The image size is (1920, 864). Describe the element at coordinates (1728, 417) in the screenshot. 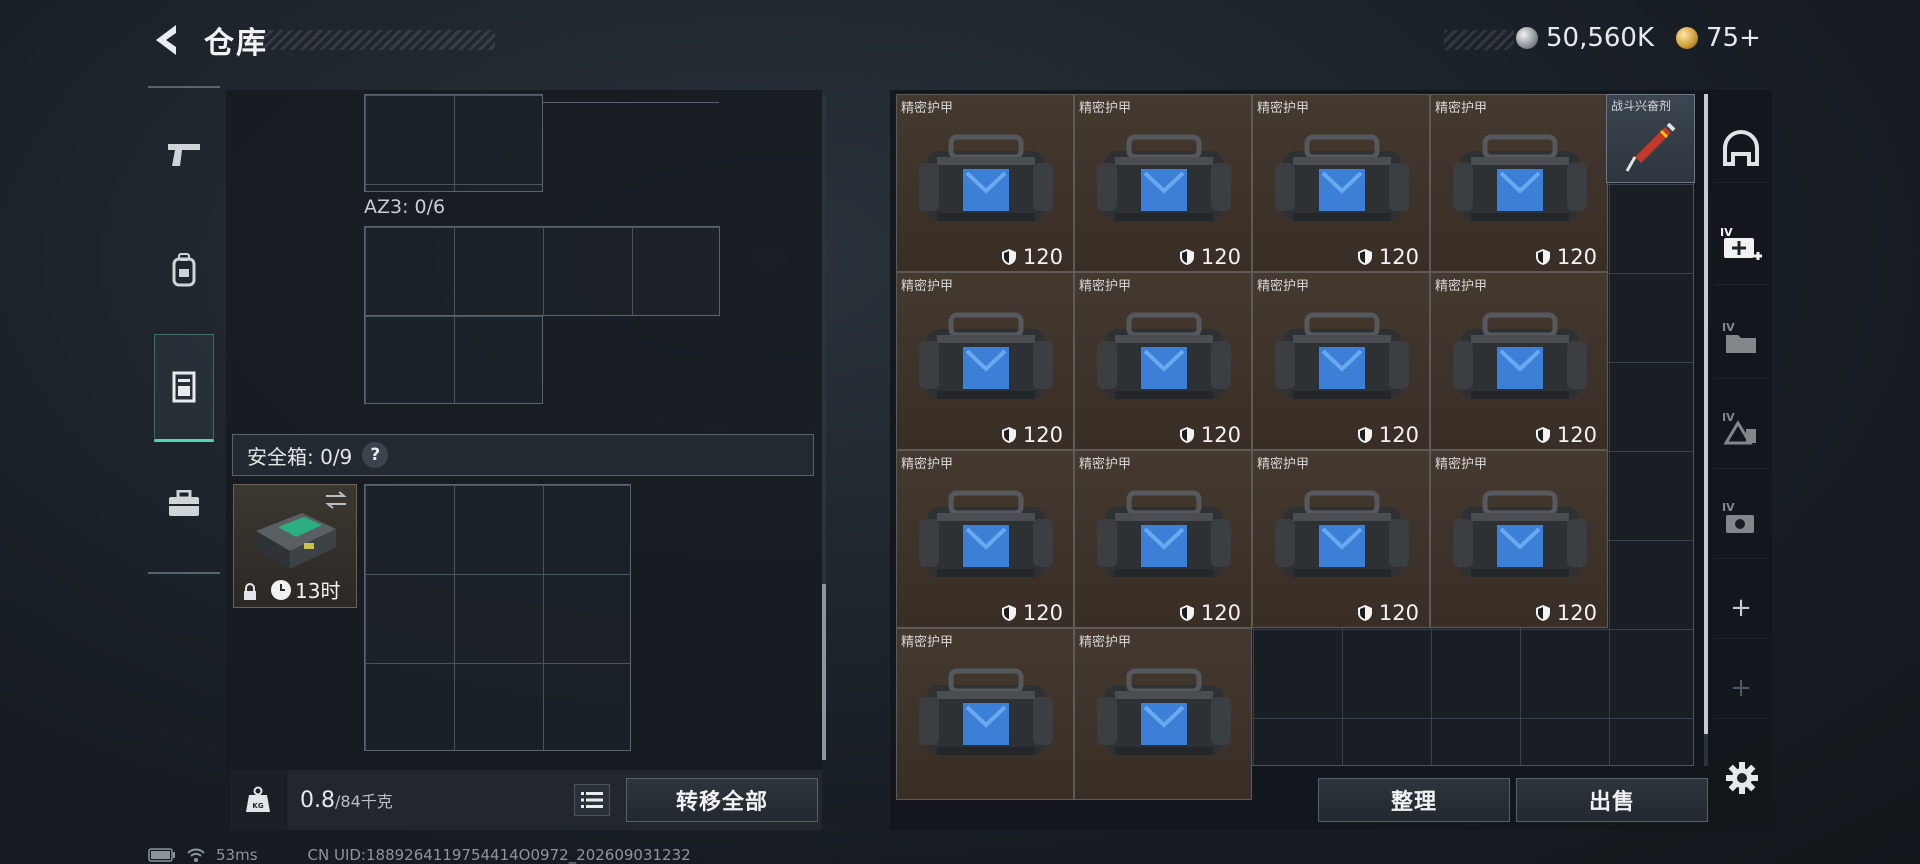

I see `stash-page-3-label: IV` at that location.